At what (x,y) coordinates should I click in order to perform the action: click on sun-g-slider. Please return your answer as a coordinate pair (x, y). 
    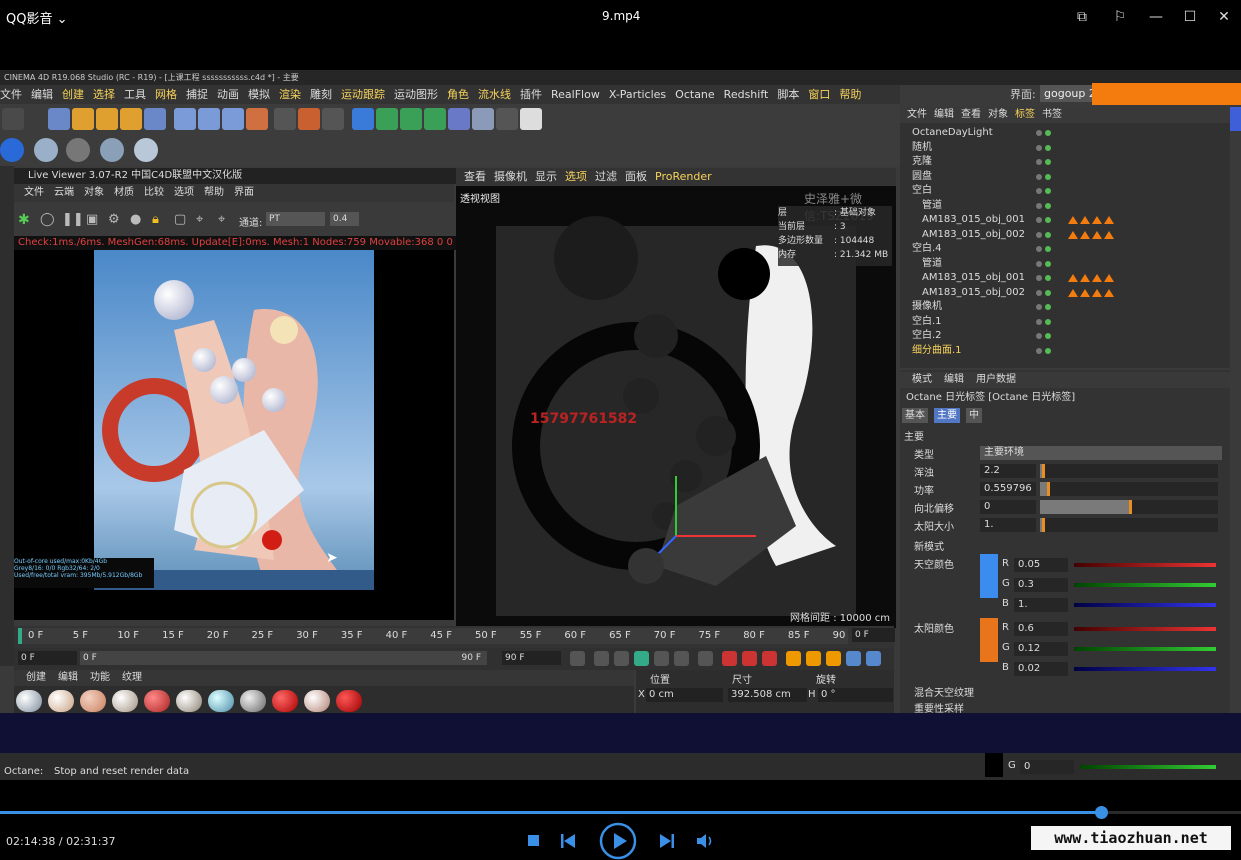
    Looking at the image, I should click on (1145, 649).